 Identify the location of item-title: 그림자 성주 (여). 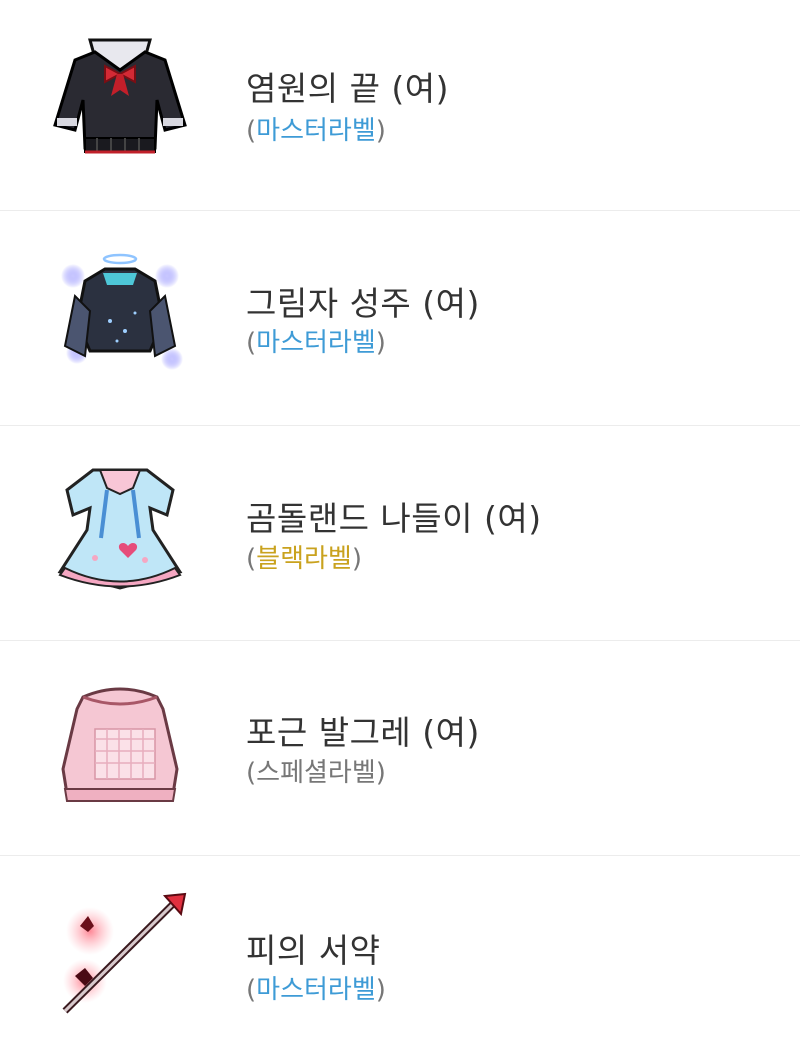
(363, 303).